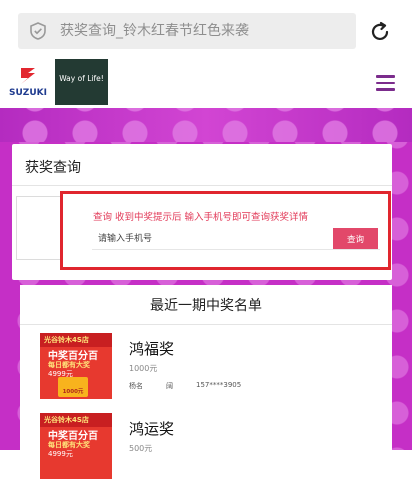 This screenshot has width=412, height=479. What do you see at coordinates (76, 446) in the screenshot?
I see `prize-thumbnail: 光谷铃木4S店 中奖百分百 每日都有大奖 4999元` at bounding box center [76, 446].